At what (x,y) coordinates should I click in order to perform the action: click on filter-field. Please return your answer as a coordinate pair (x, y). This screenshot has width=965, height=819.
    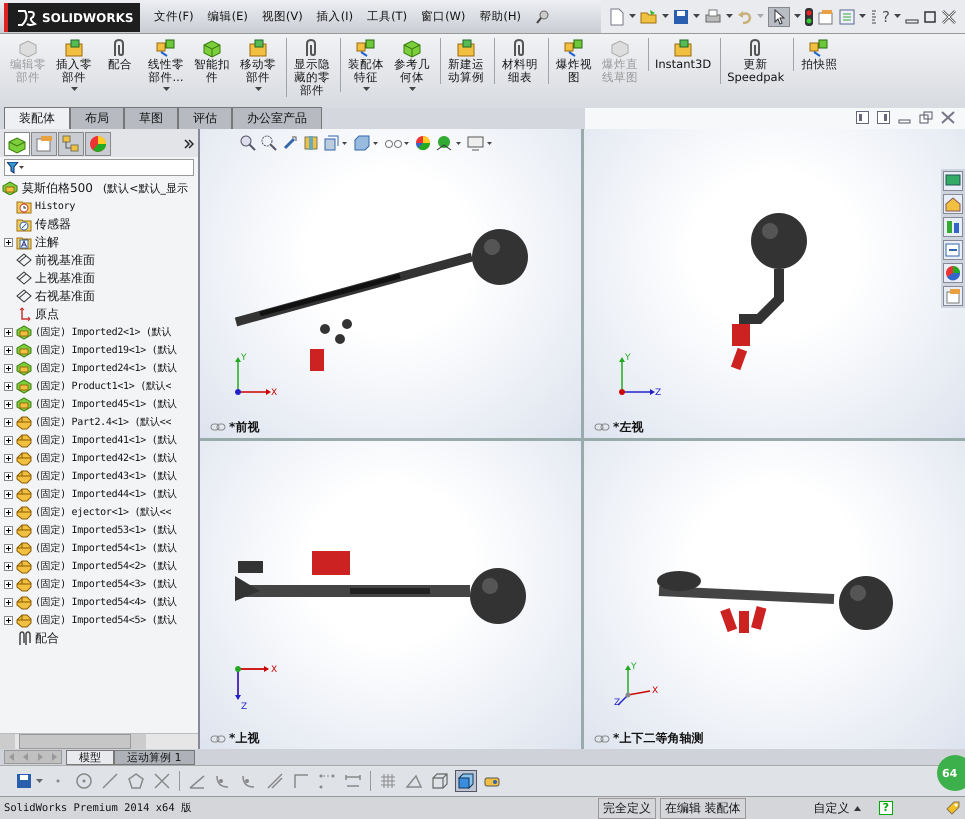
    Looking at the image, I should click on (99, 167).